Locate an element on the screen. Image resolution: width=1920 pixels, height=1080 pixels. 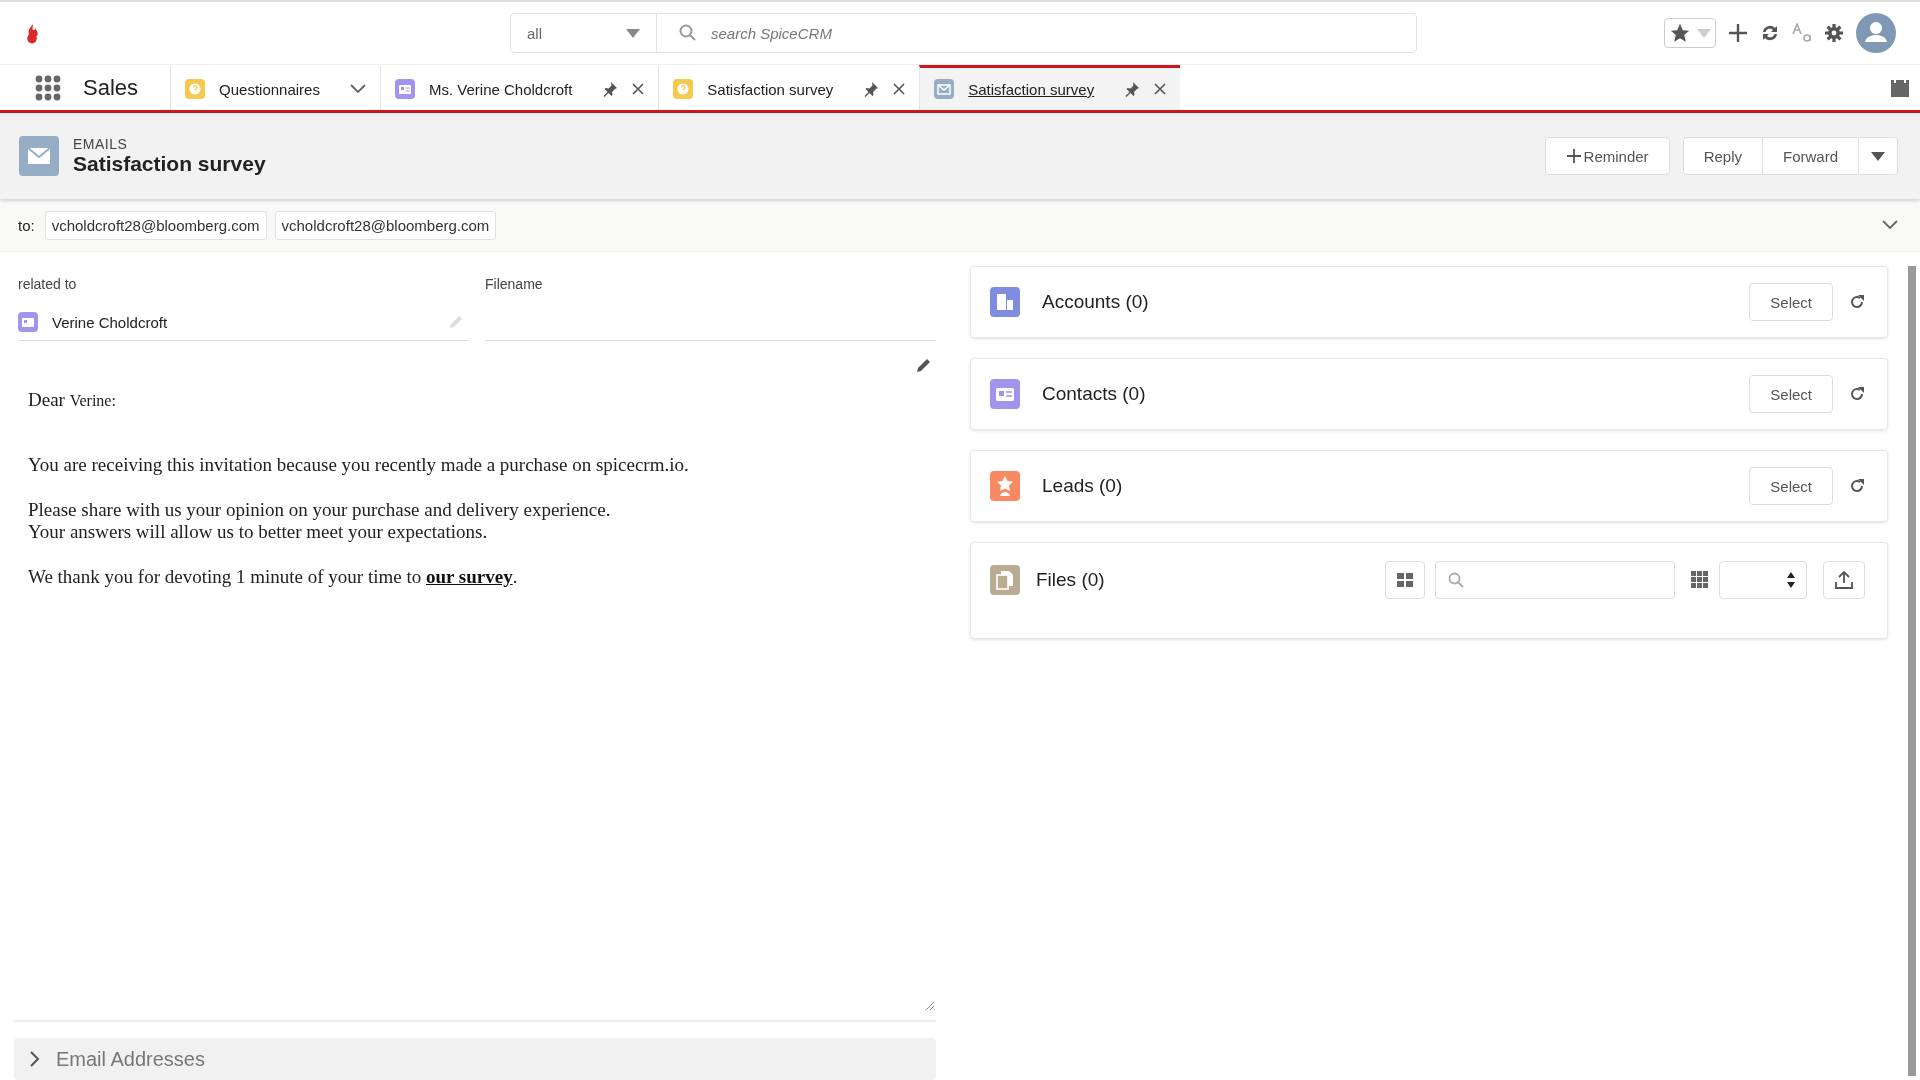
record-title: Satisfaction survey is located at coordinates (169, 164).